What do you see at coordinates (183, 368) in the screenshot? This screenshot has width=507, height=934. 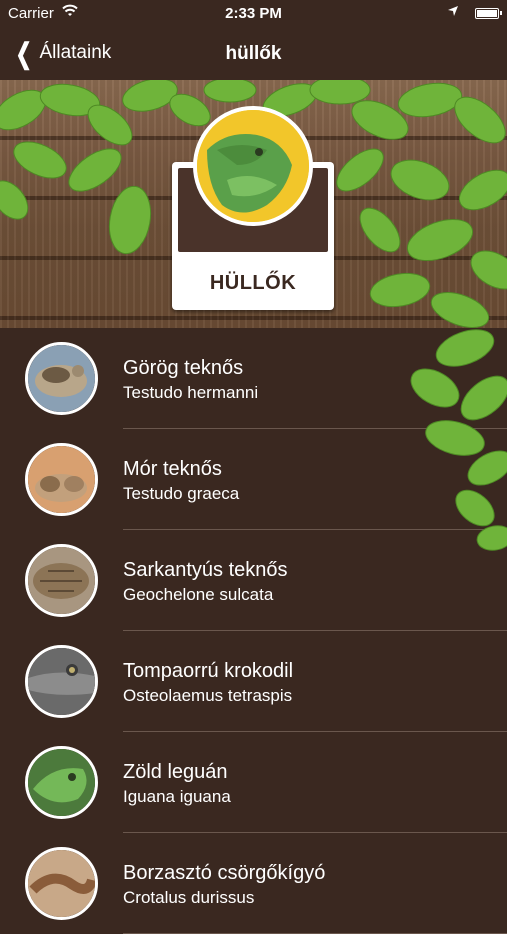 I see `animal-name: Görög teknős` at bounding box center [183, 368].